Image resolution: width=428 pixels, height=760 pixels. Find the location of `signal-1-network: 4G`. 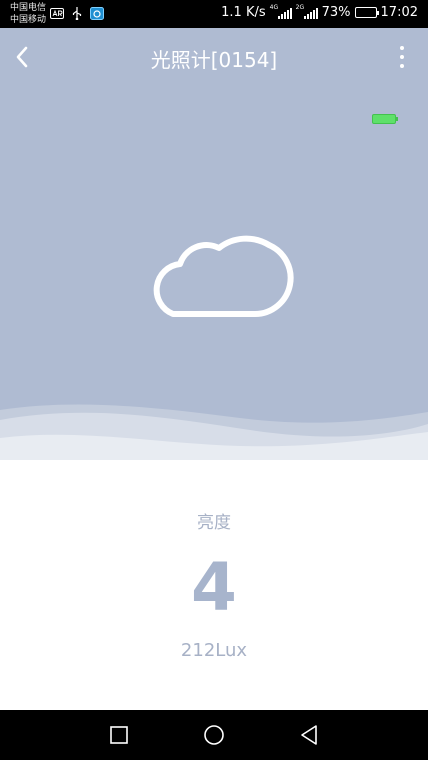

signal-1-network: 4G is located at coordinates (274, 7).